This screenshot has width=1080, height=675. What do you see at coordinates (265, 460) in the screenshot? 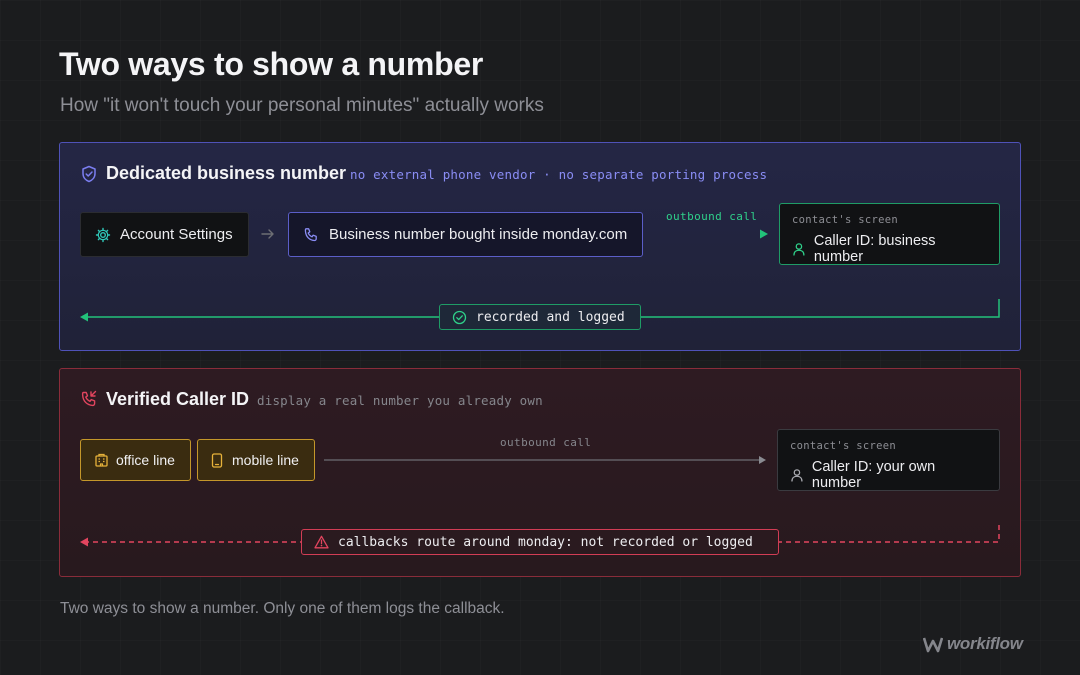
I see `mobile-line-label: mobile line` at bounding box center [265, 460].